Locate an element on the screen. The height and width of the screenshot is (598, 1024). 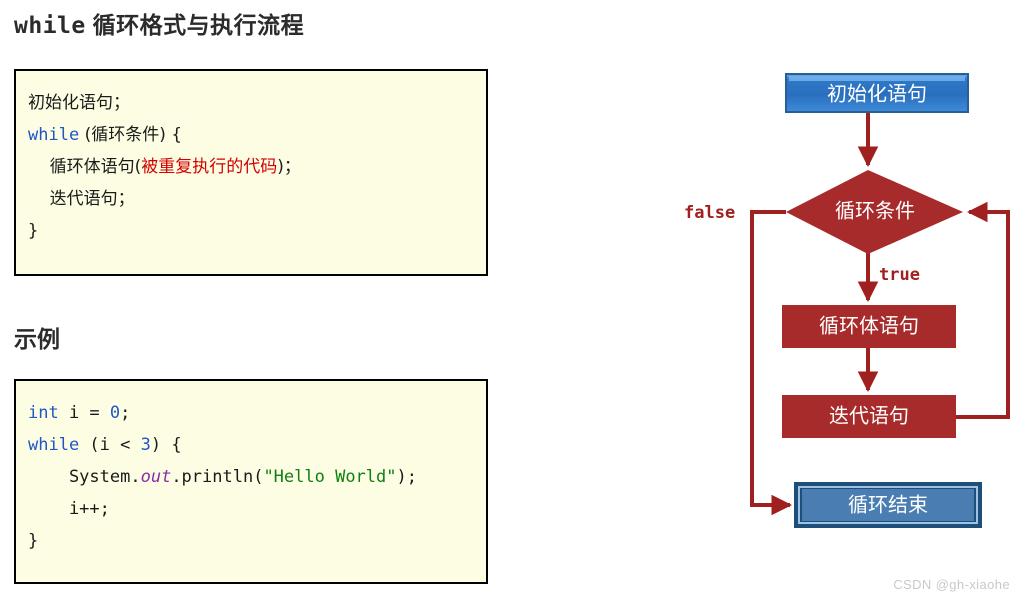
flow-node-end: 循环结束 is located at coordinates (888, 505).